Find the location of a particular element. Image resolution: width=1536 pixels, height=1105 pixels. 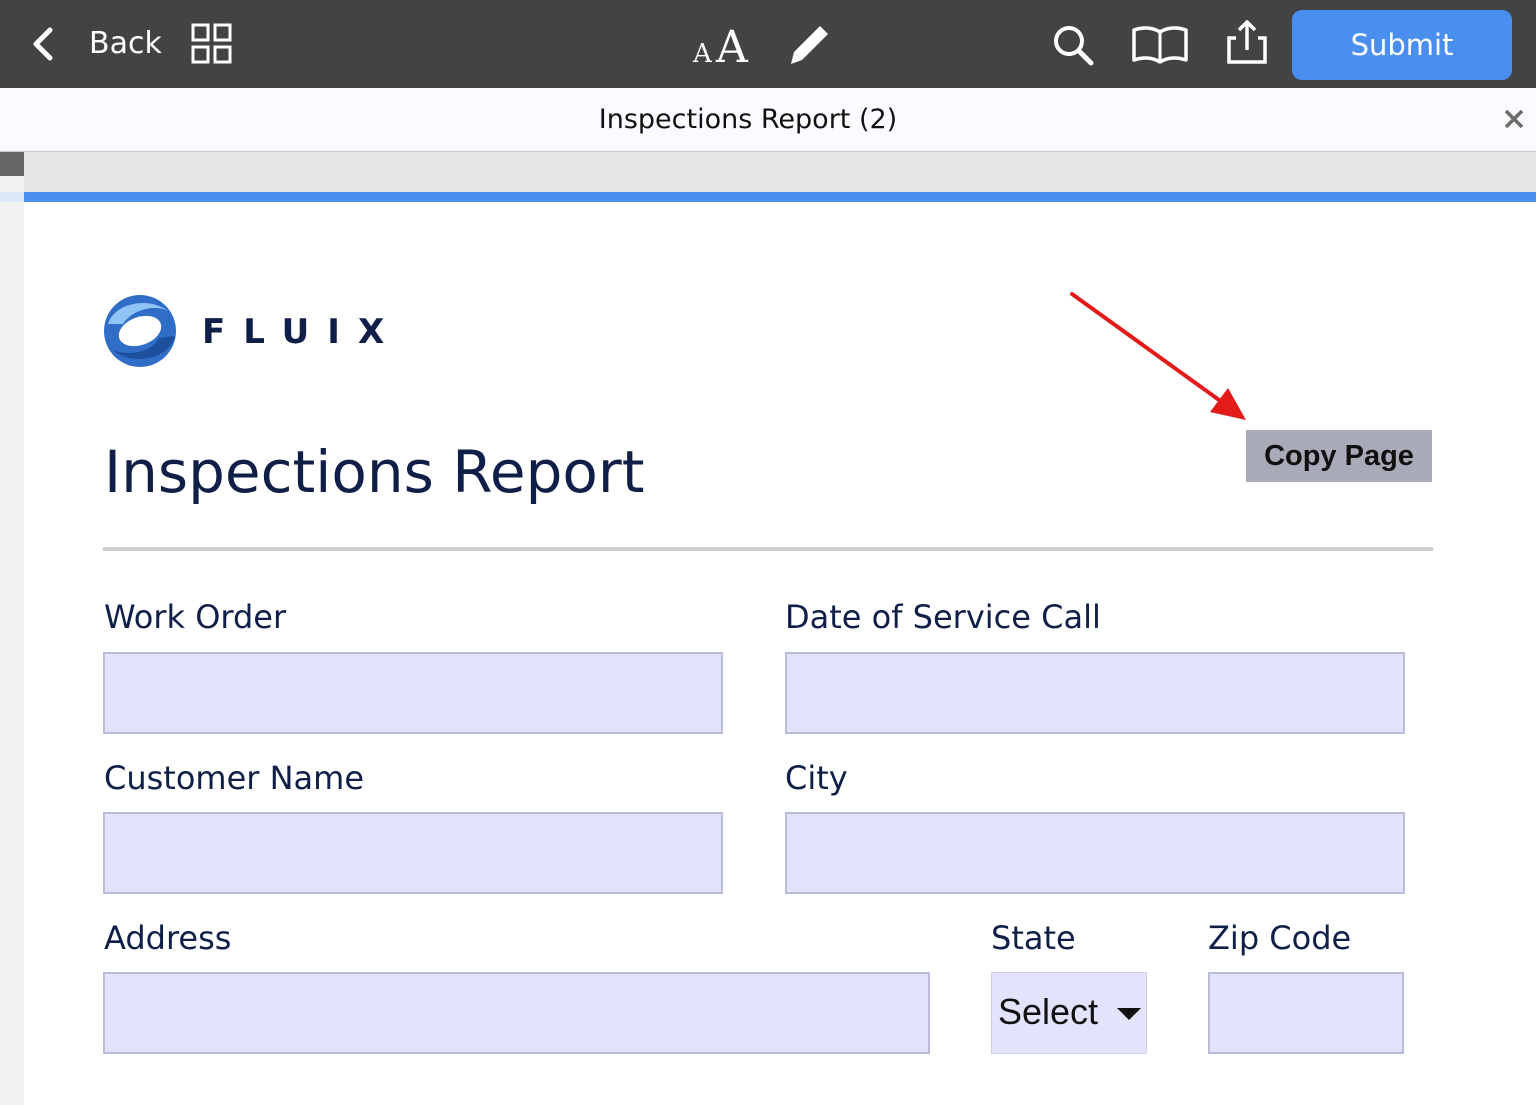

date-of-service-call-field is located at coordinates (1095, 693).